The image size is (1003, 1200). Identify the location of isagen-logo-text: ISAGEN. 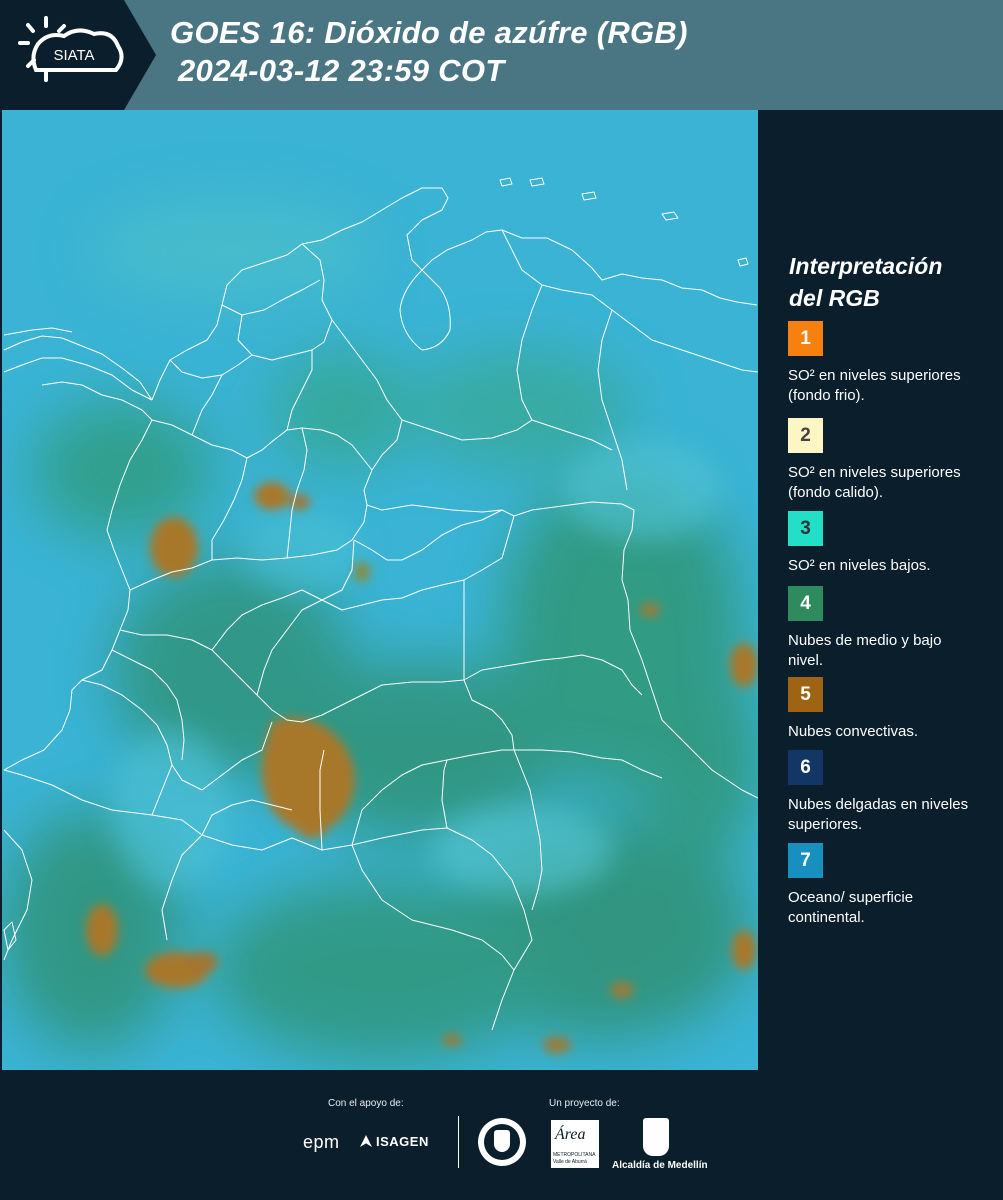
(402, 1141).